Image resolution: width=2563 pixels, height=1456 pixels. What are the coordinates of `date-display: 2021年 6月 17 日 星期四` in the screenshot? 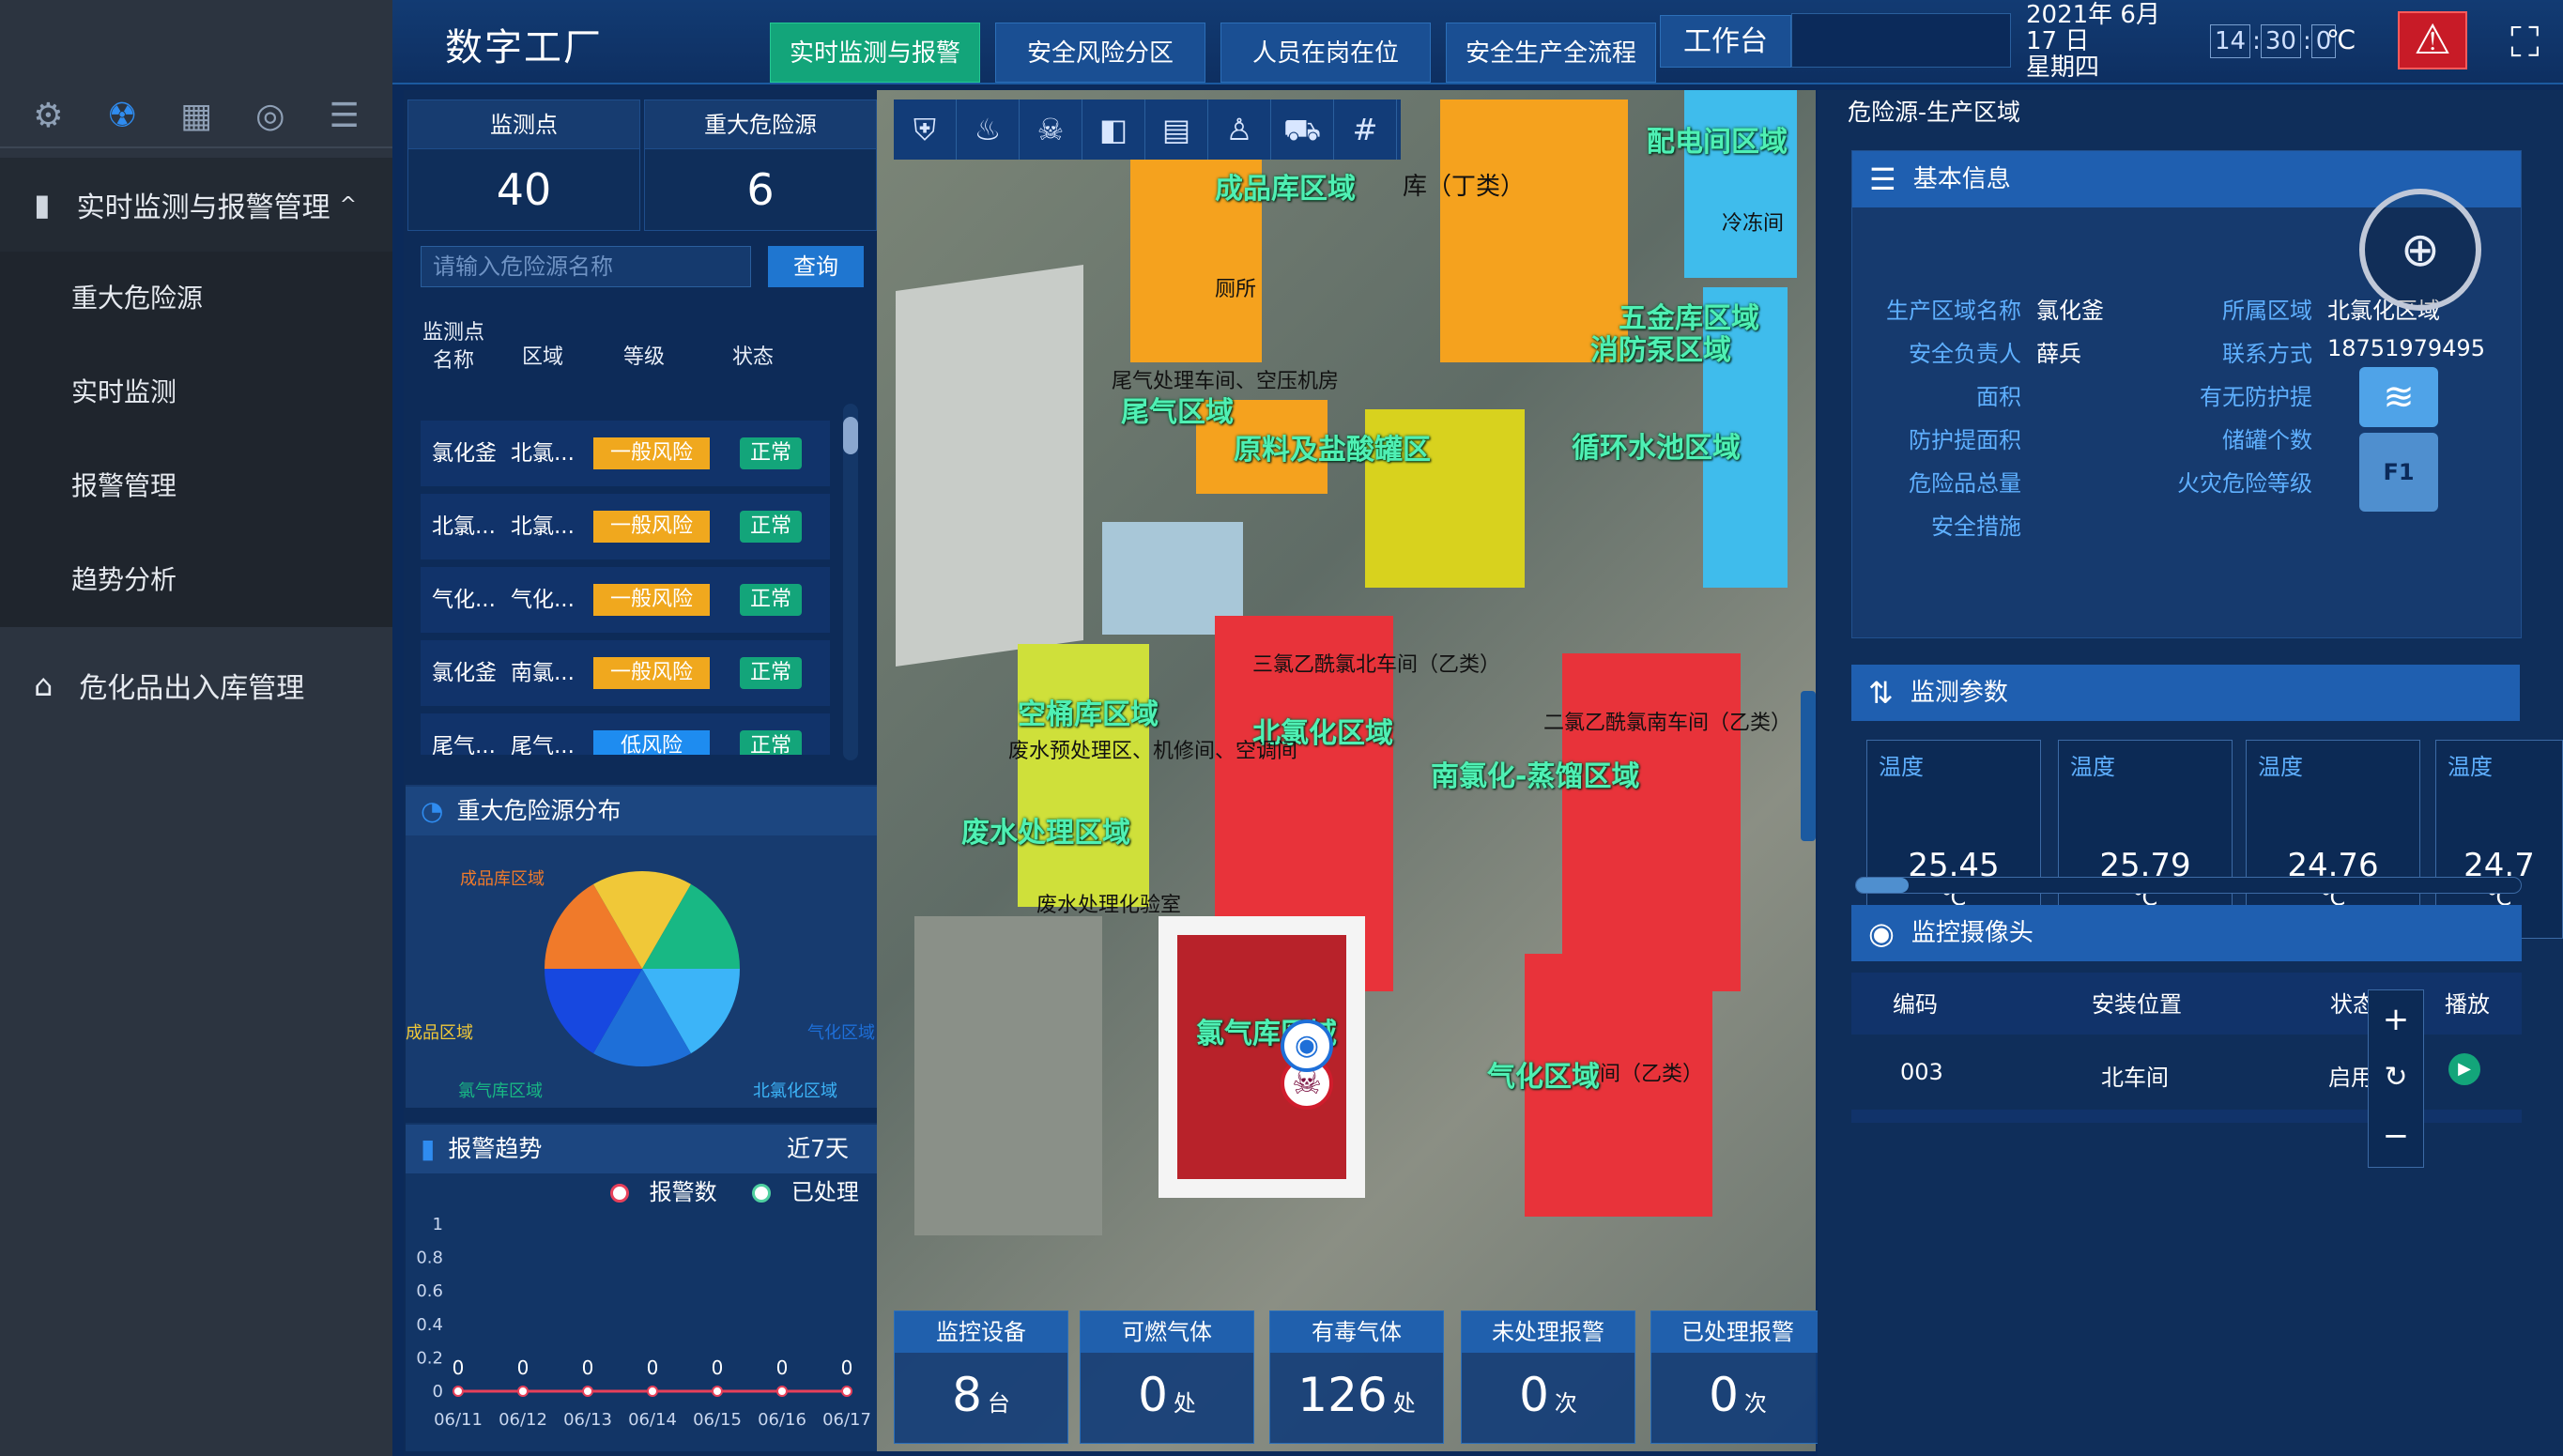 It's located at (2093, 41).